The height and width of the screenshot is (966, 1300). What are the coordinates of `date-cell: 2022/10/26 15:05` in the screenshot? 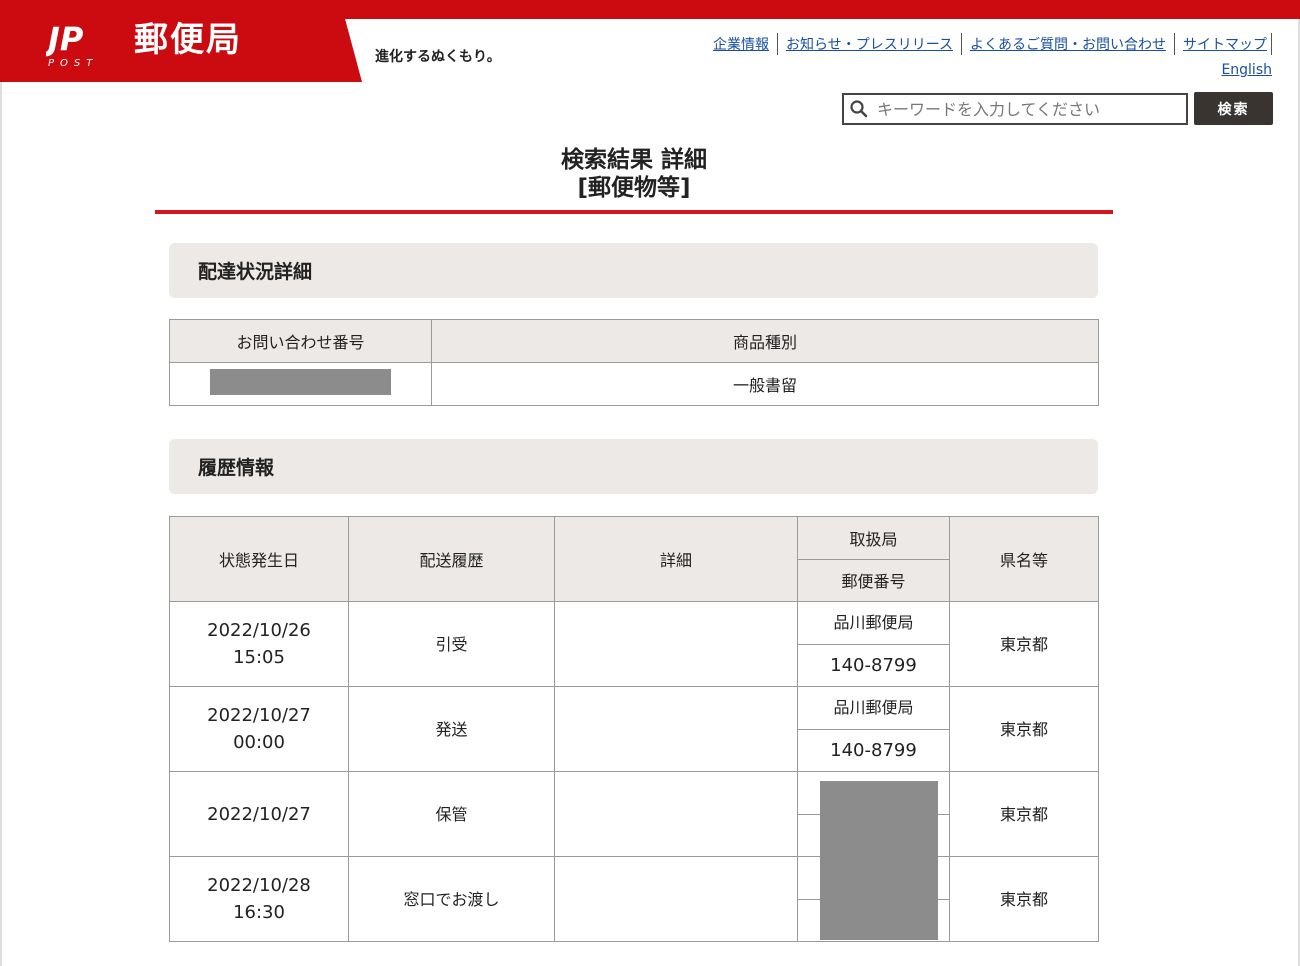 It's located at (259, 644).